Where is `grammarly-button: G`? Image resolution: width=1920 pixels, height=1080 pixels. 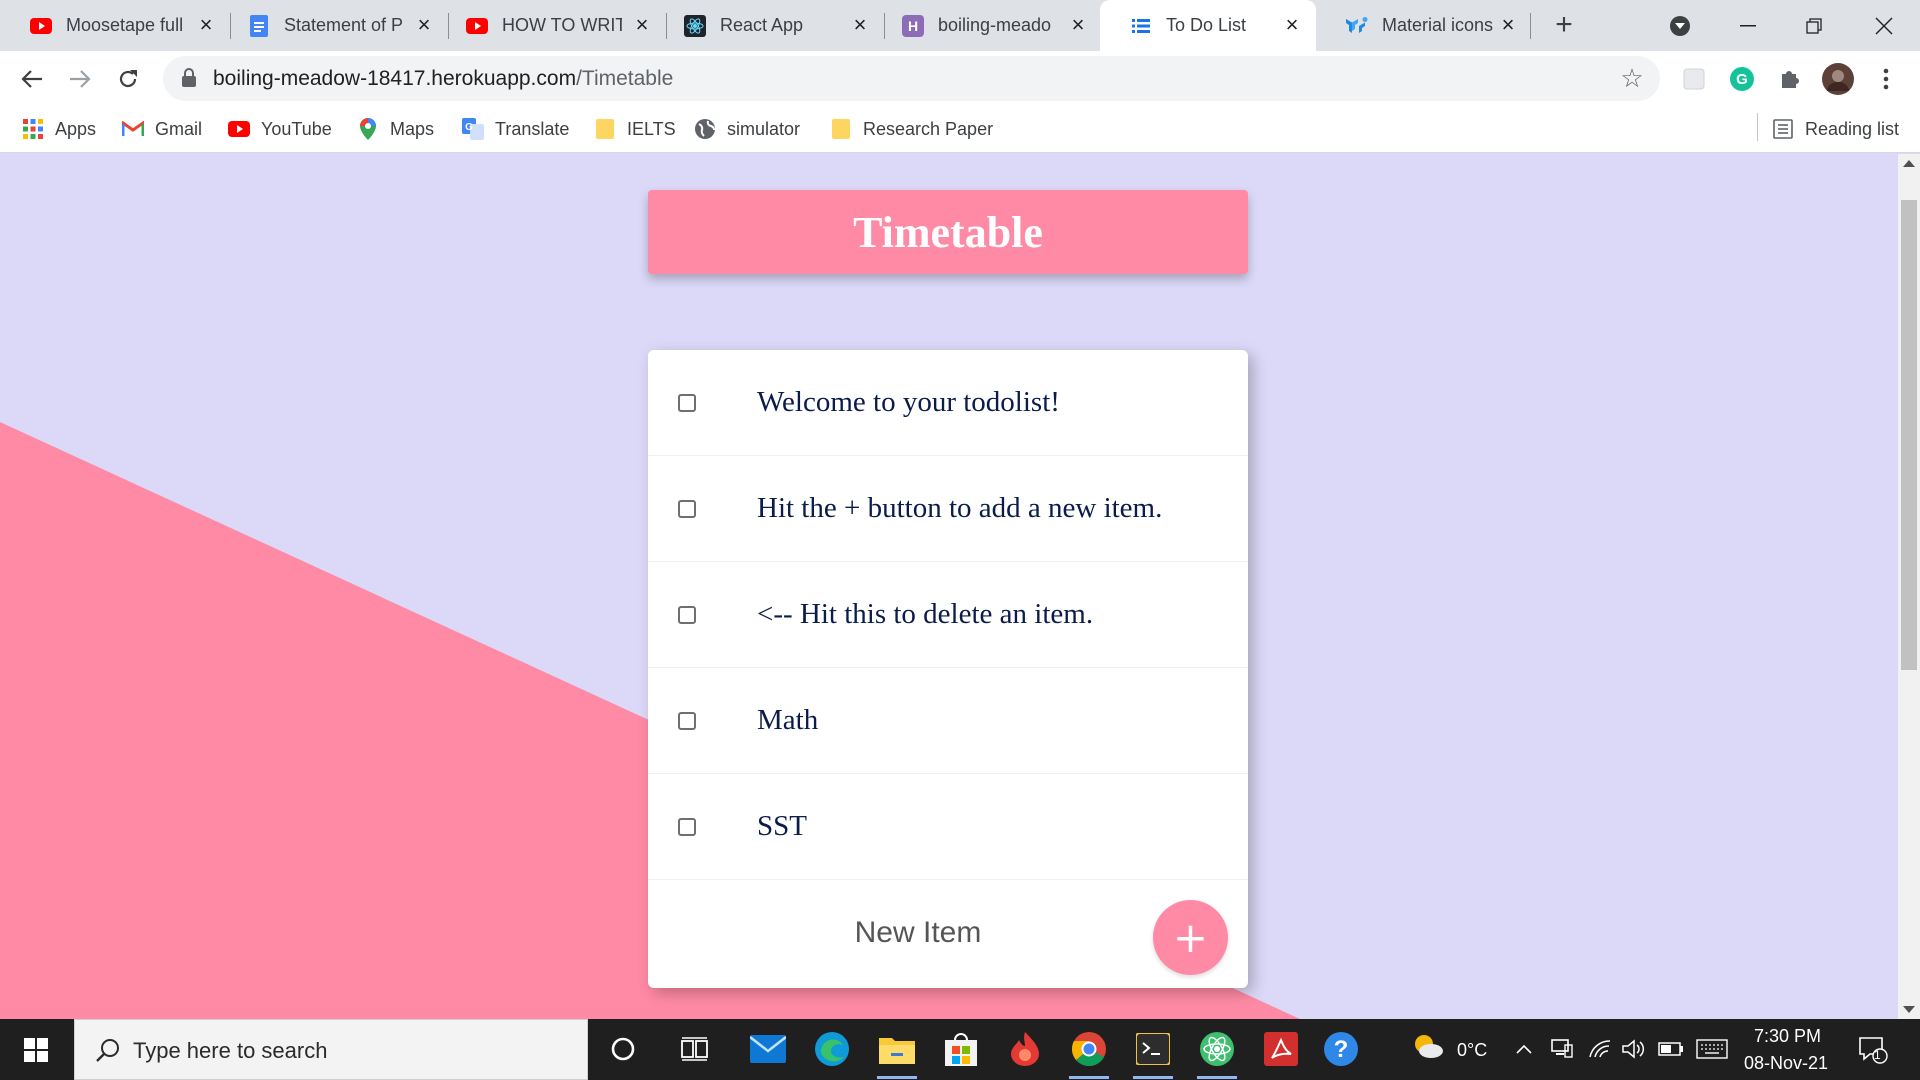 grammarly-button: G is located at coordinates (1742, 79).